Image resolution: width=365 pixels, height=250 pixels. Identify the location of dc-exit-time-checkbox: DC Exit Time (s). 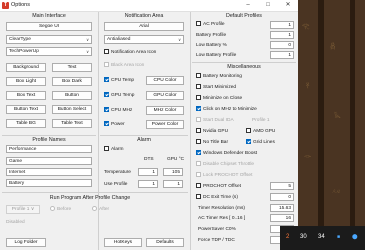
(217, 197).